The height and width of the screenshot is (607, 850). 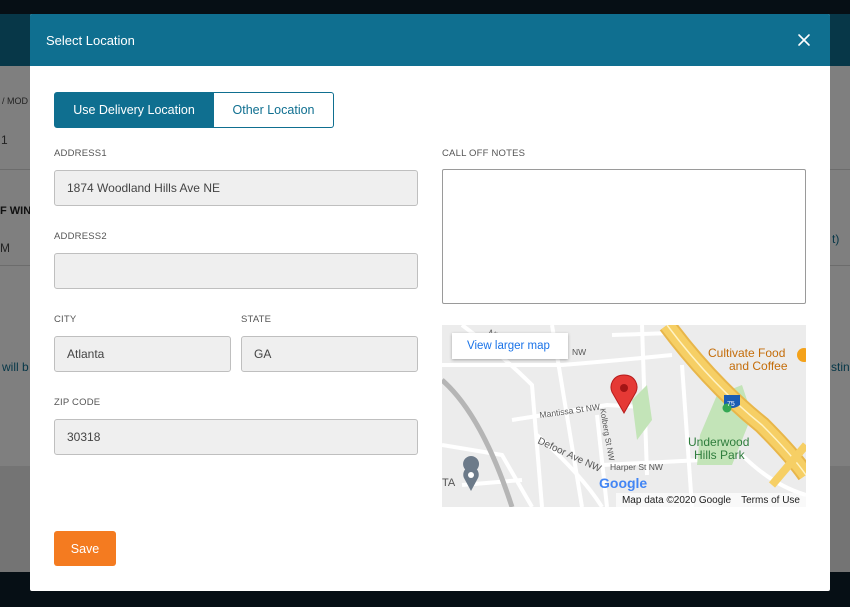 I want to click on park-label-2: Hills Park, so click(x=720, y=455).